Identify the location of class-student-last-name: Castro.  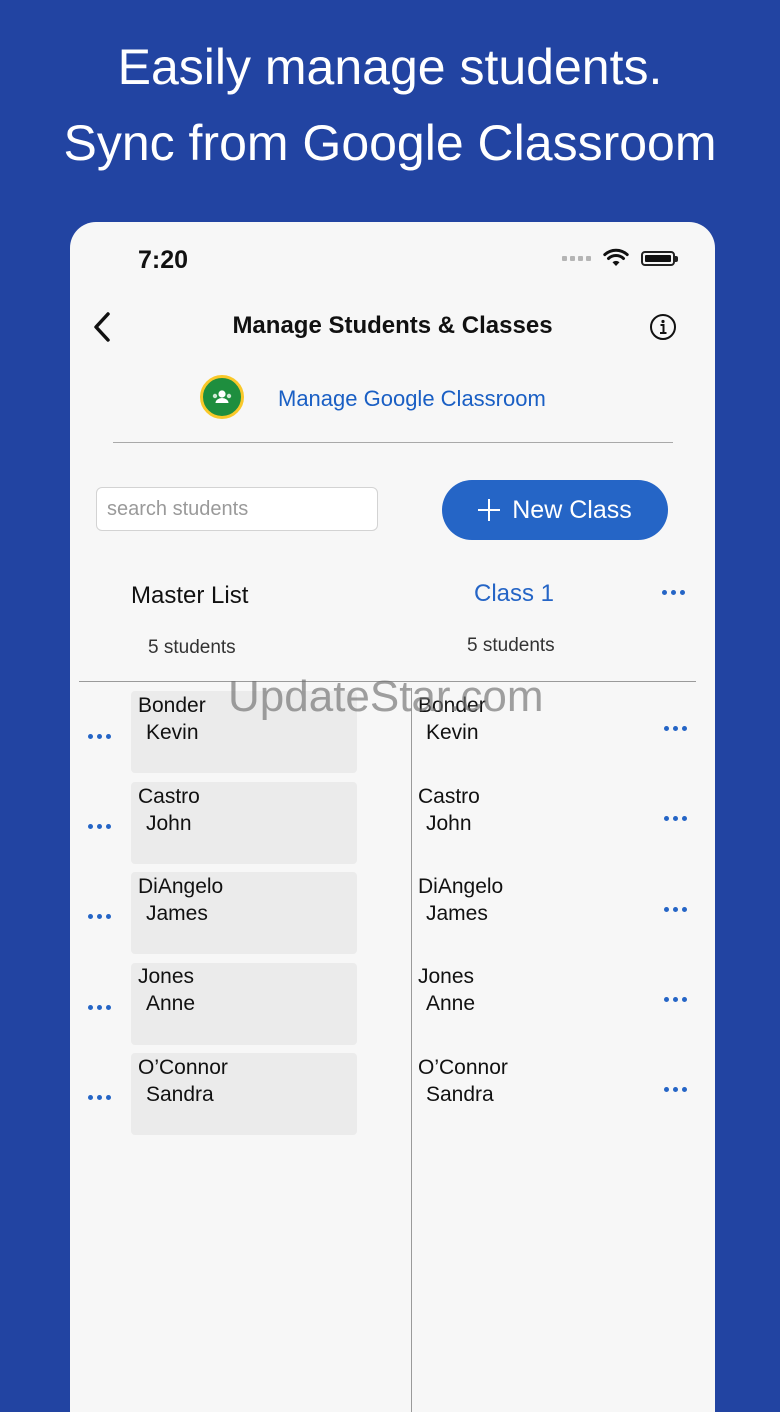
(449, 796).